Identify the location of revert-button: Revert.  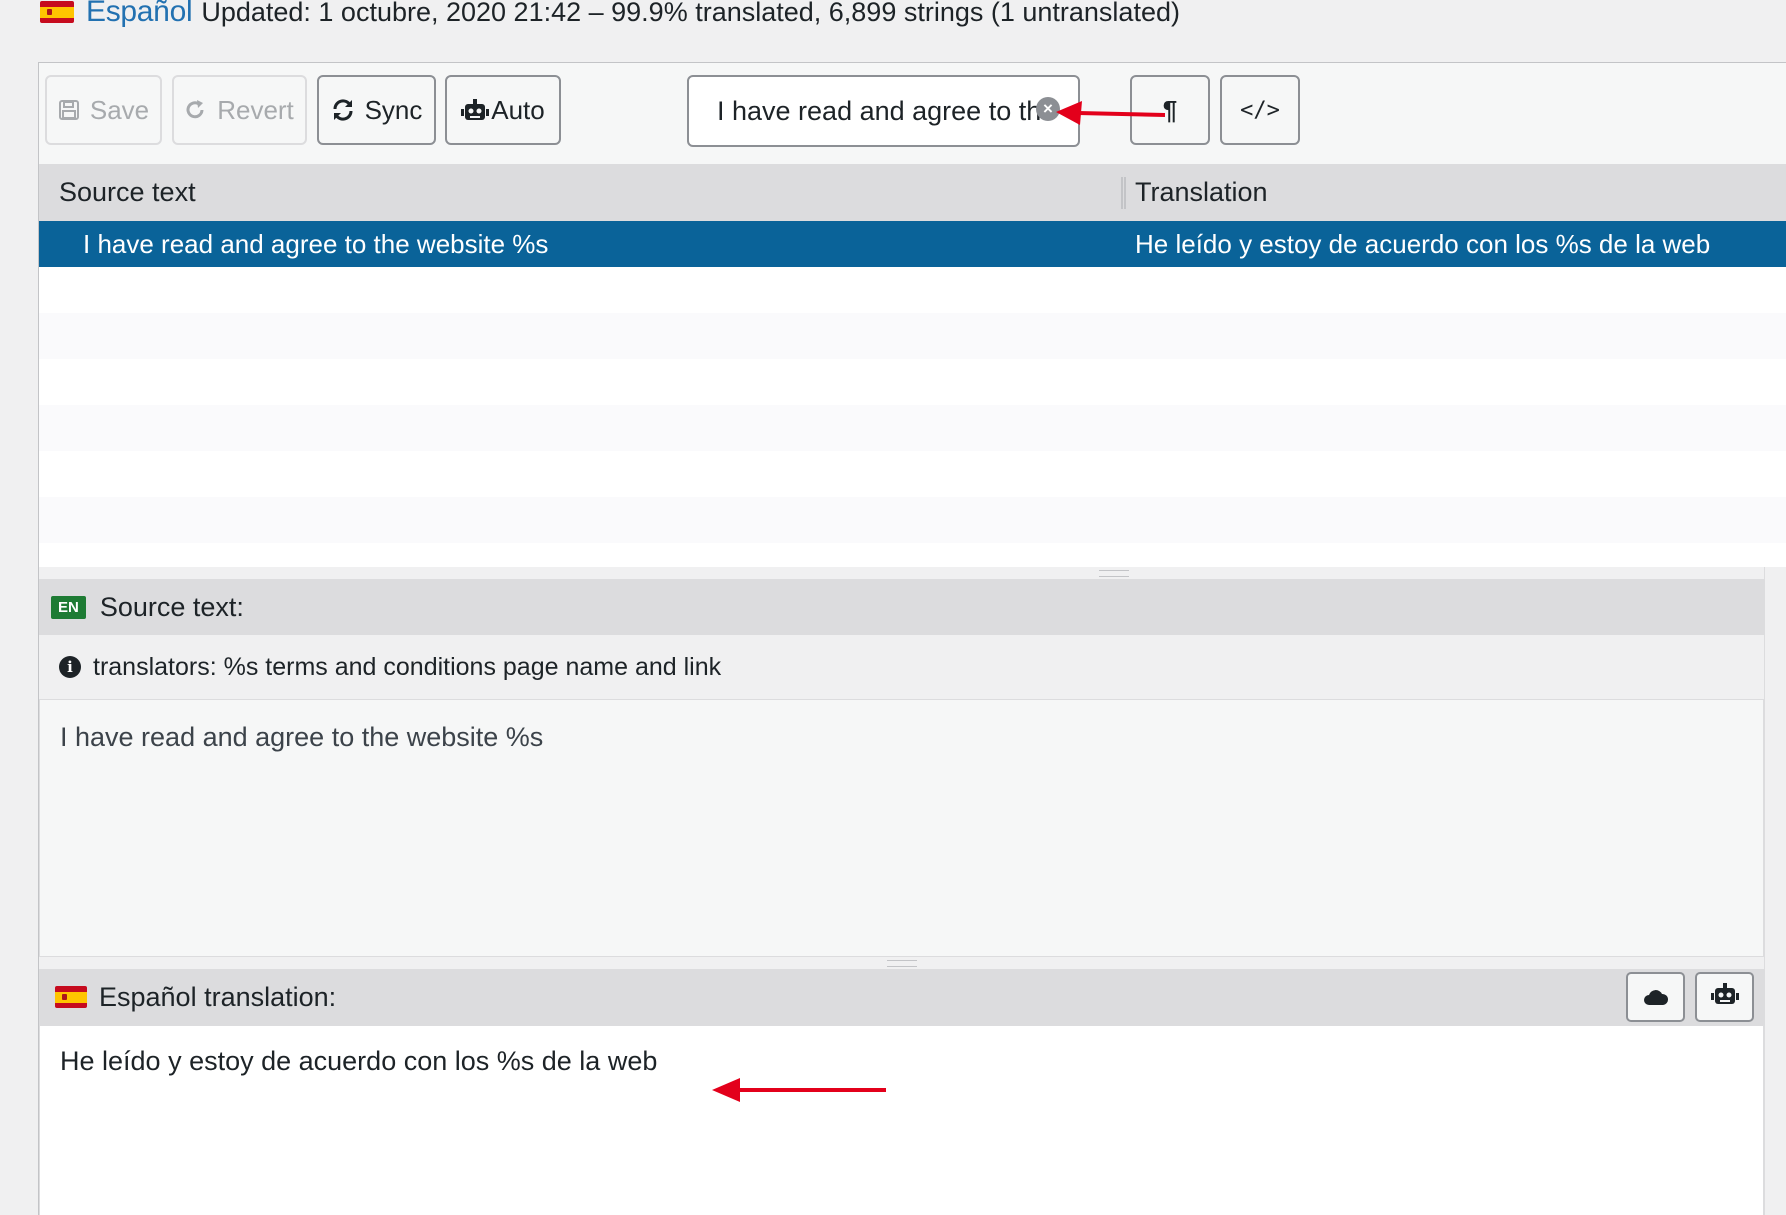
(239, 110).